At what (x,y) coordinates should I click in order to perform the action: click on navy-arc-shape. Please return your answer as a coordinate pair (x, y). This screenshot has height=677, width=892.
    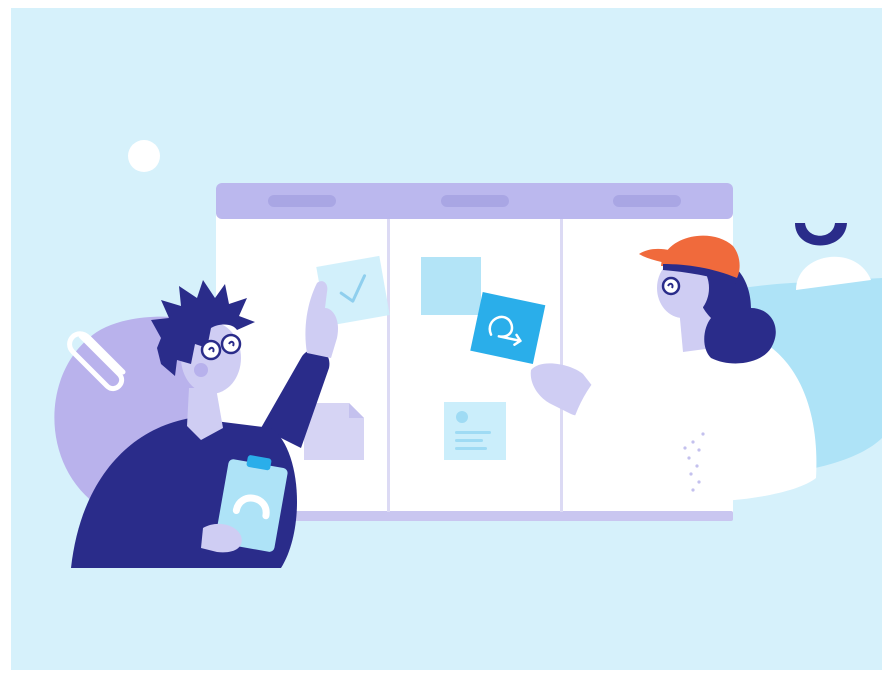
    Looking at the image, I should click on (821, 234).